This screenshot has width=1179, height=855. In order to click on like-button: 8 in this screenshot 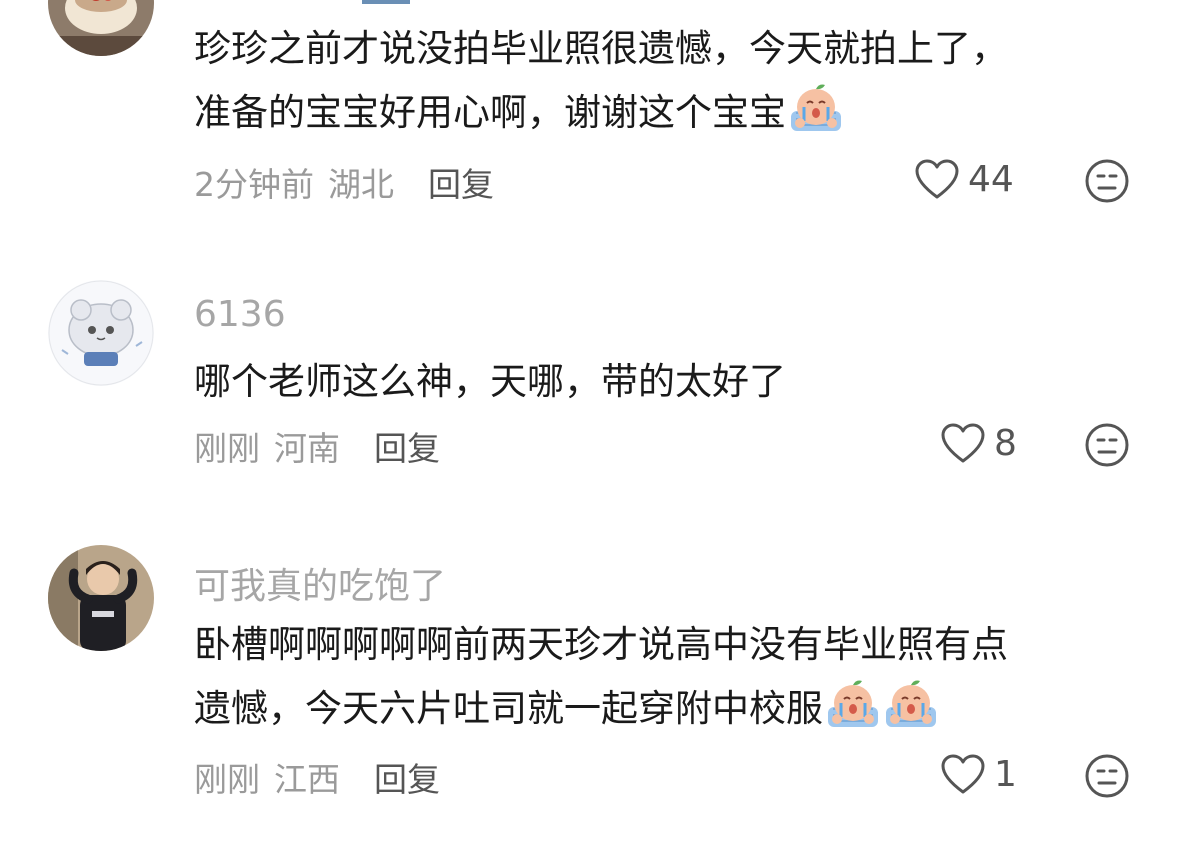, I will do `click(978, 443)`.